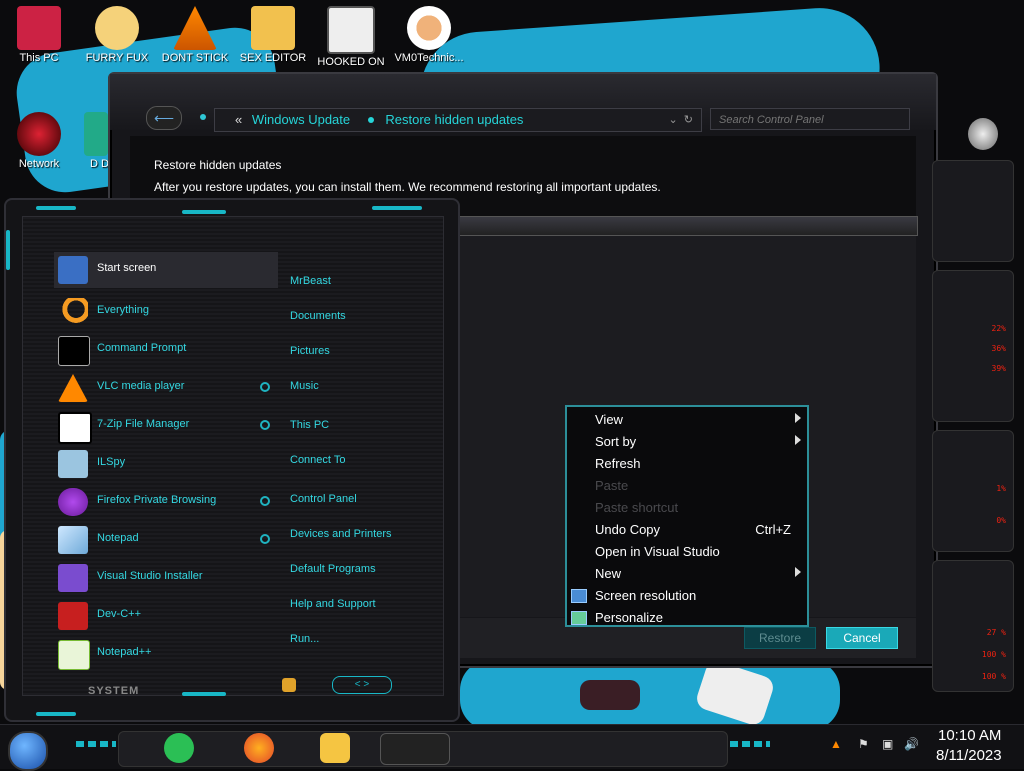 This screenshot has height=771, width=1024. What do you see at coordinates (370, 120) in the screenshot?
I see `breadcrumb-separator` at bounding box center [370, 120].